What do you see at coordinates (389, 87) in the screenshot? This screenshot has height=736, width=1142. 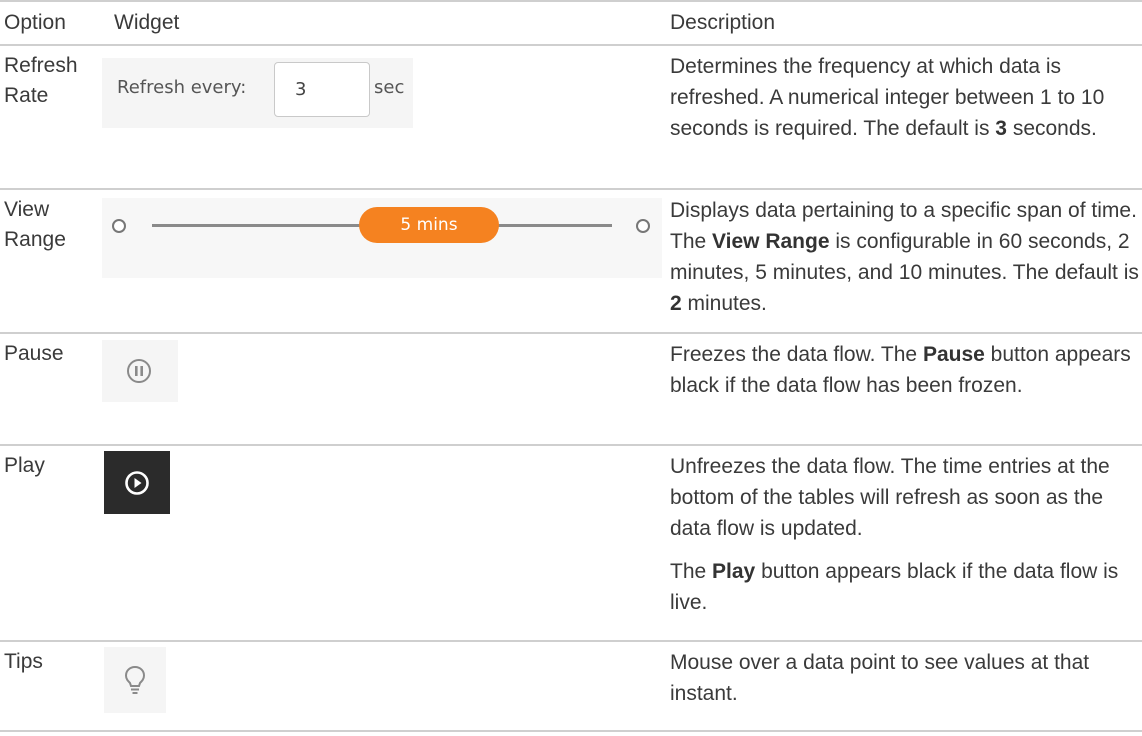 I see `refresh-unit: sec` at bounding box center [389, 87].